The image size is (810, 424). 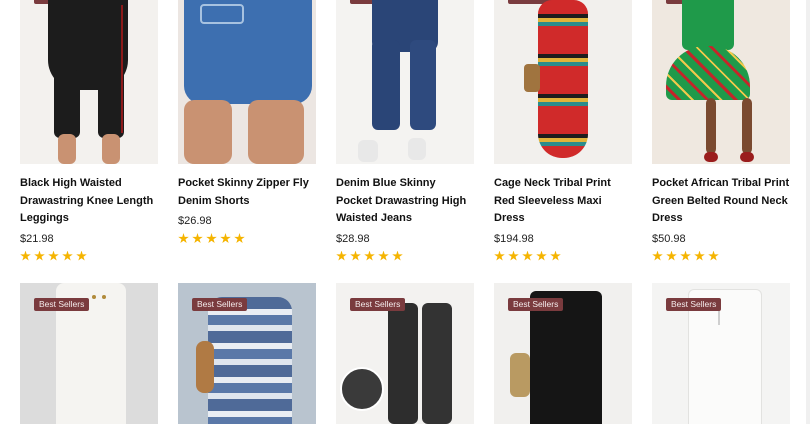 I want to click on product-price: $28.98, so click(x=353, y=238).